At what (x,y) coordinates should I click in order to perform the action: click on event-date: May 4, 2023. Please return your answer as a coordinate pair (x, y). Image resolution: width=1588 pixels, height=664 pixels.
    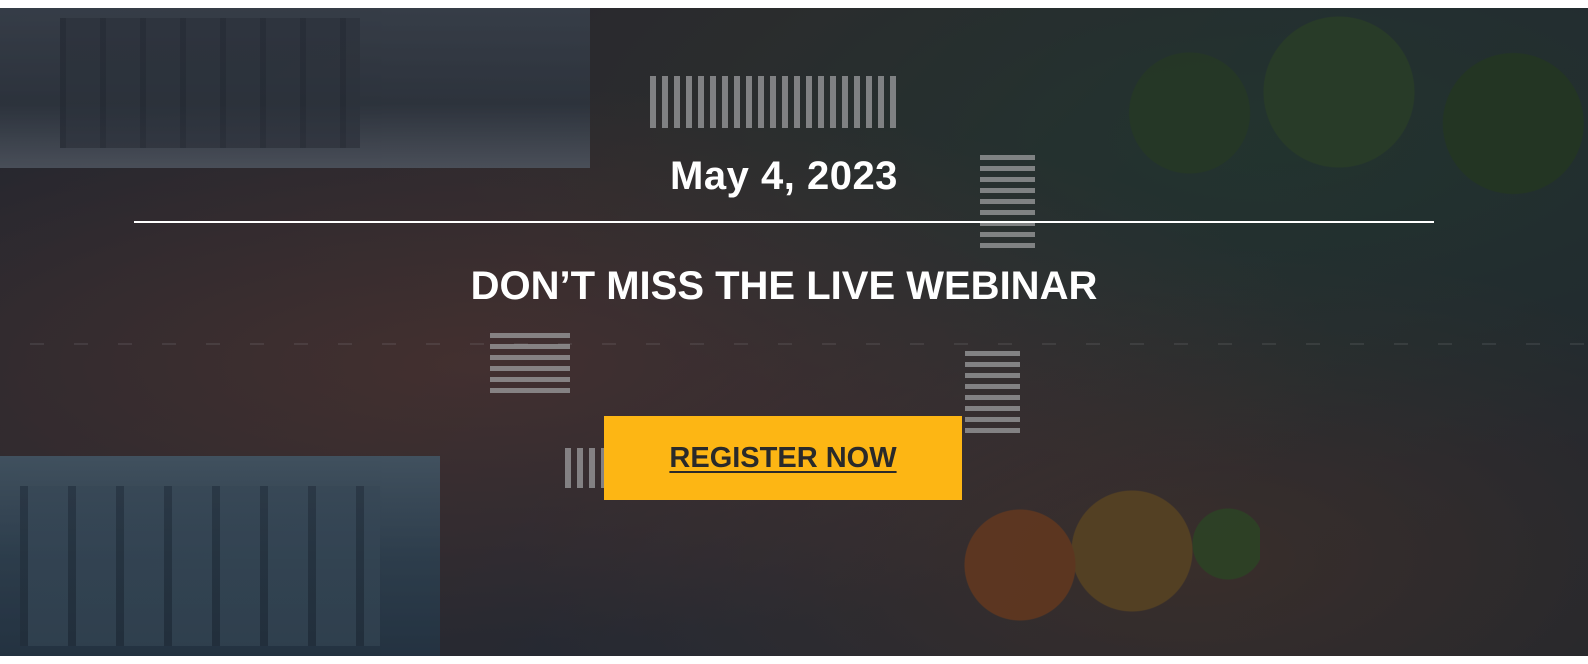
    Looking at the image, I should click on (784, 176).